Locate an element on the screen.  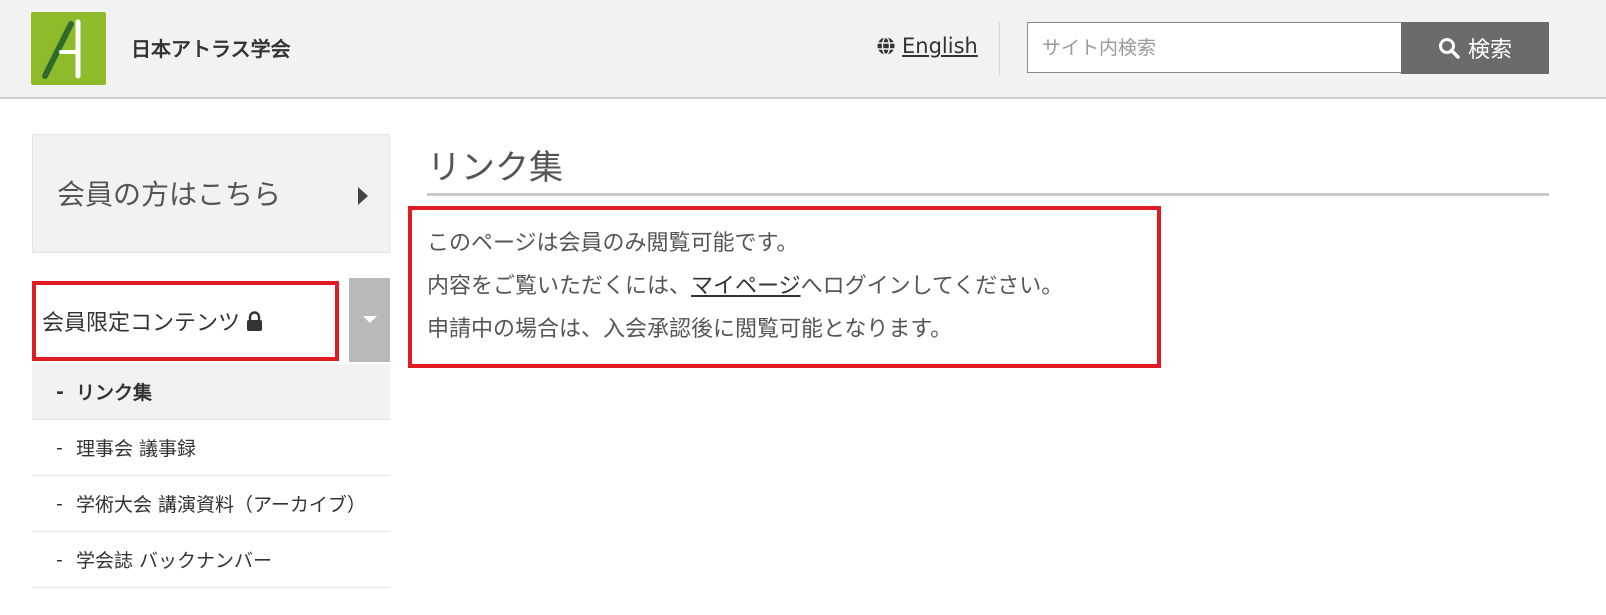
mypage-link: マイページ is located at coordinates (746, 286).